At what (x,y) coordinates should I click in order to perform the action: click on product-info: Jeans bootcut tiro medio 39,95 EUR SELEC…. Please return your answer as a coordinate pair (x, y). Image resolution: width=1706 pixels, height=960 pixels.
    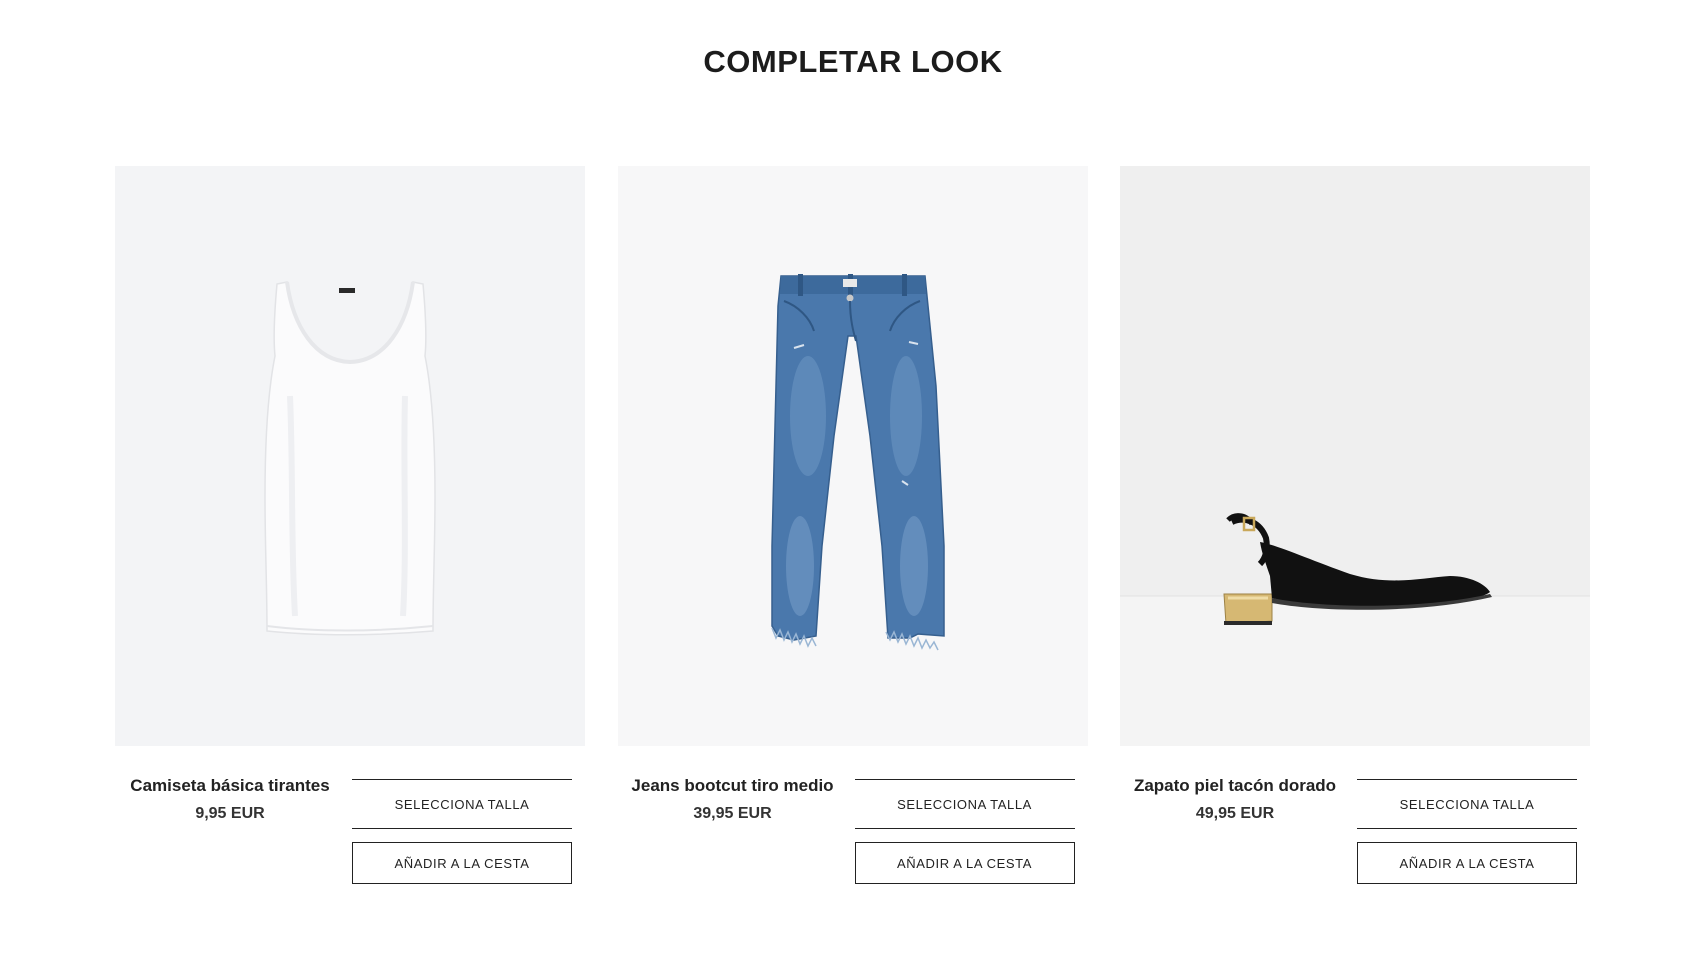
    Looking at the image, I should click on (853, 826).